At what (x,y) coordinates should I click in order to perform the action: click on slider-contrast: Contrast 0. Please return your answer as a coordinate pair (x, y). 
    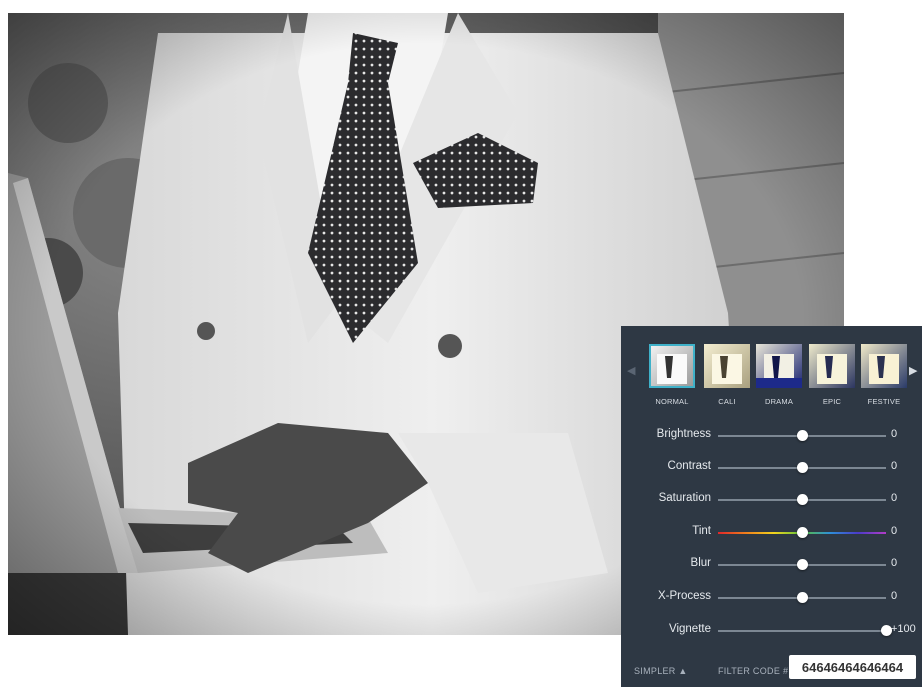
    Looking at the image, I should click on (771, 468).